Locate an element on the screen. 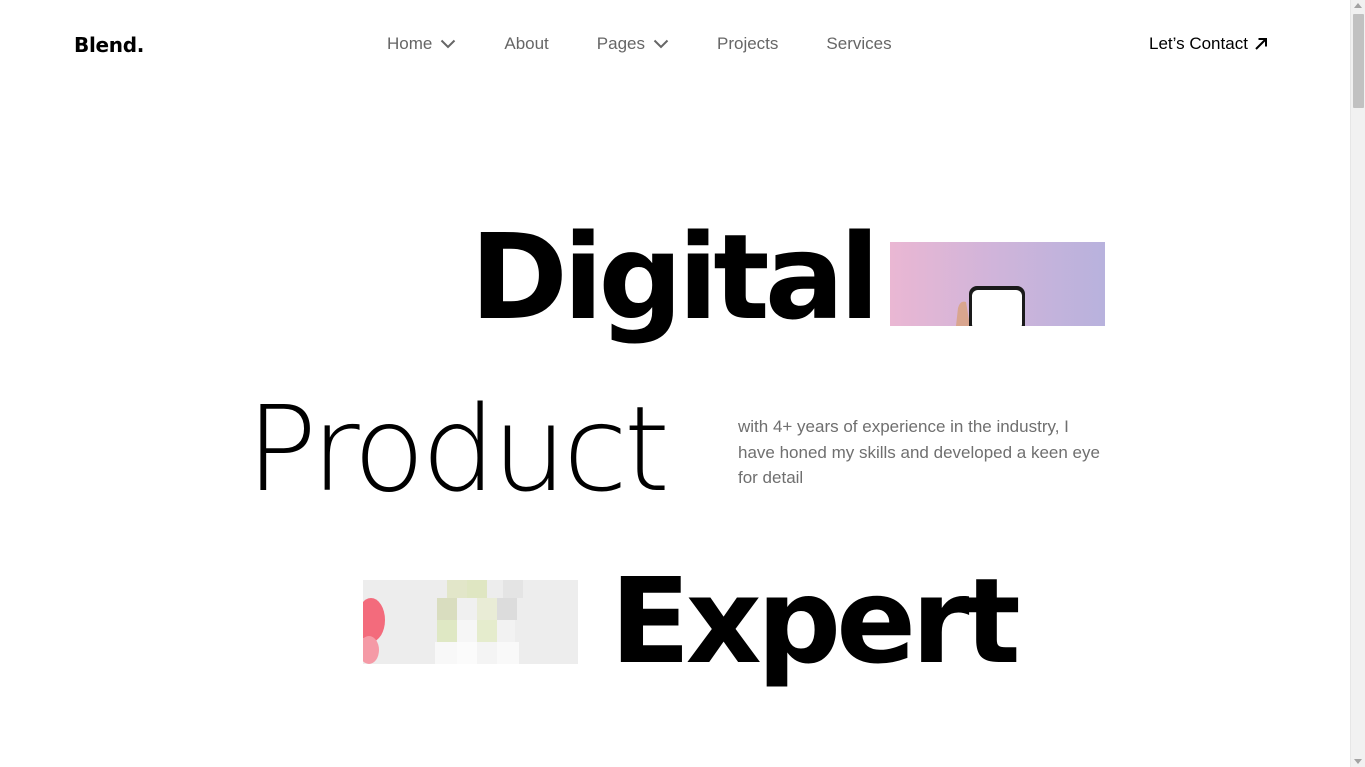  nav-item-about: About is located at coordinates (526, 44).